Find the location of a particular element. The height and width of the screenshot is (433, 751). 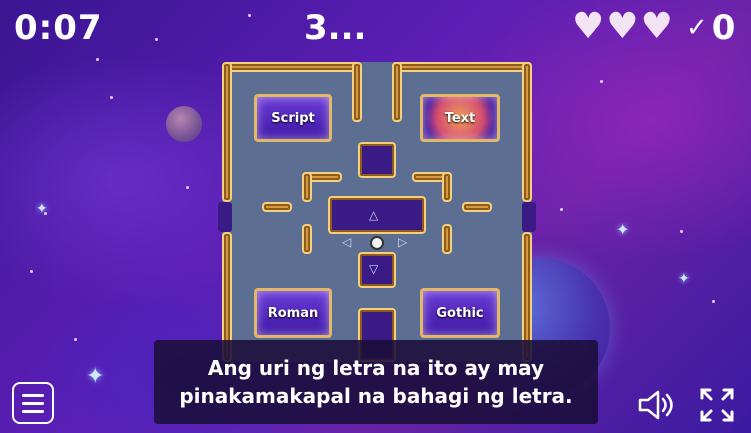

answer-roman: Roman is located at coordinates (293, 313).